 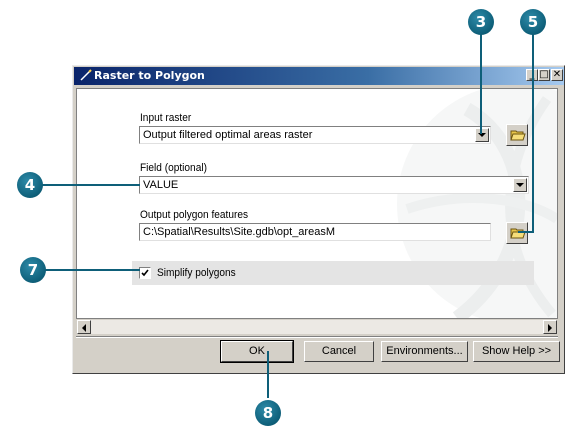 I want to click on callout-5-leader, so click(x=526, y=133).